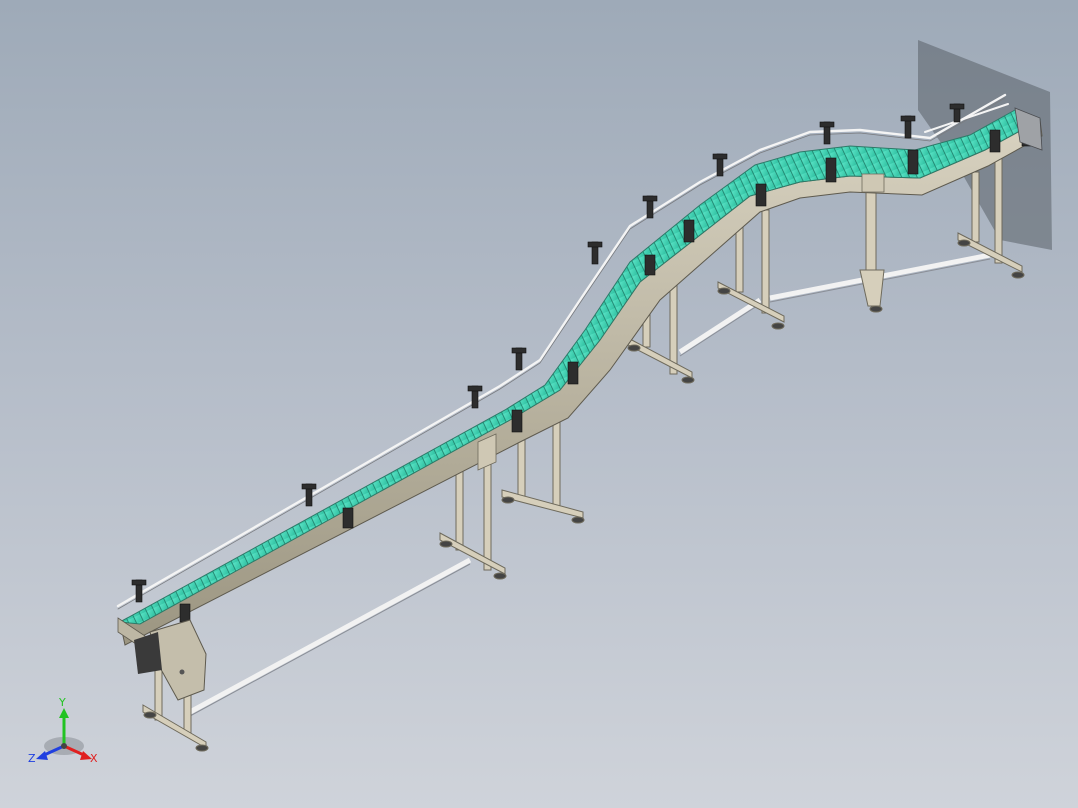 The width and height of the screenshot is (1078, 808). What do you see at coordinates (63, 730) in the screenshot?
I see `coordinate-triad: Y X Z` at bounding box center [63, 730].